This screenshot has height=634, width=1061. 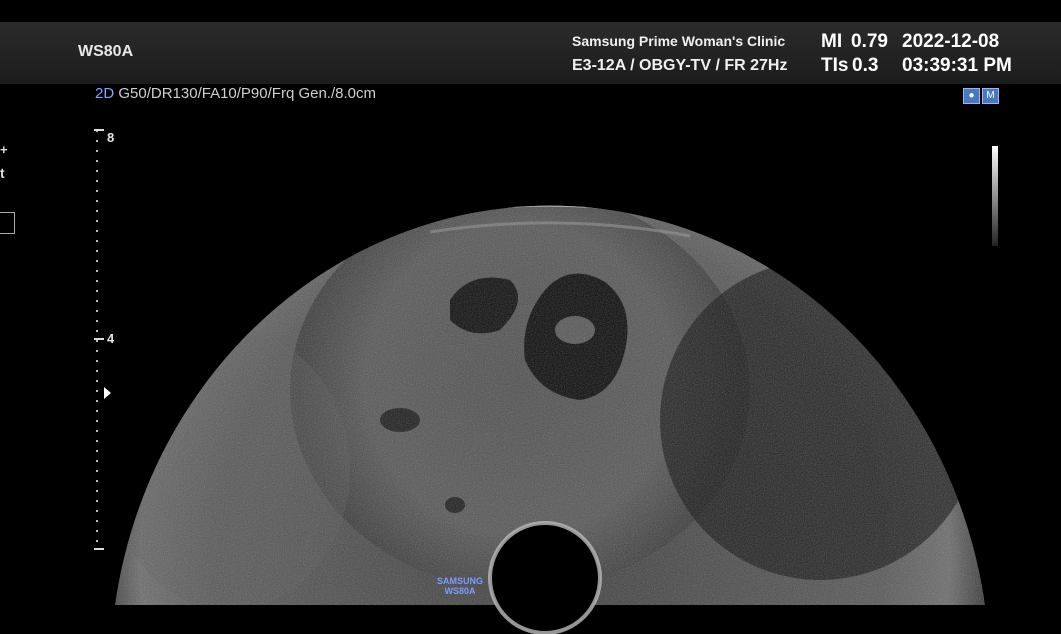 I want to click on depth-label-4: 4, so click(x=111, y=338).